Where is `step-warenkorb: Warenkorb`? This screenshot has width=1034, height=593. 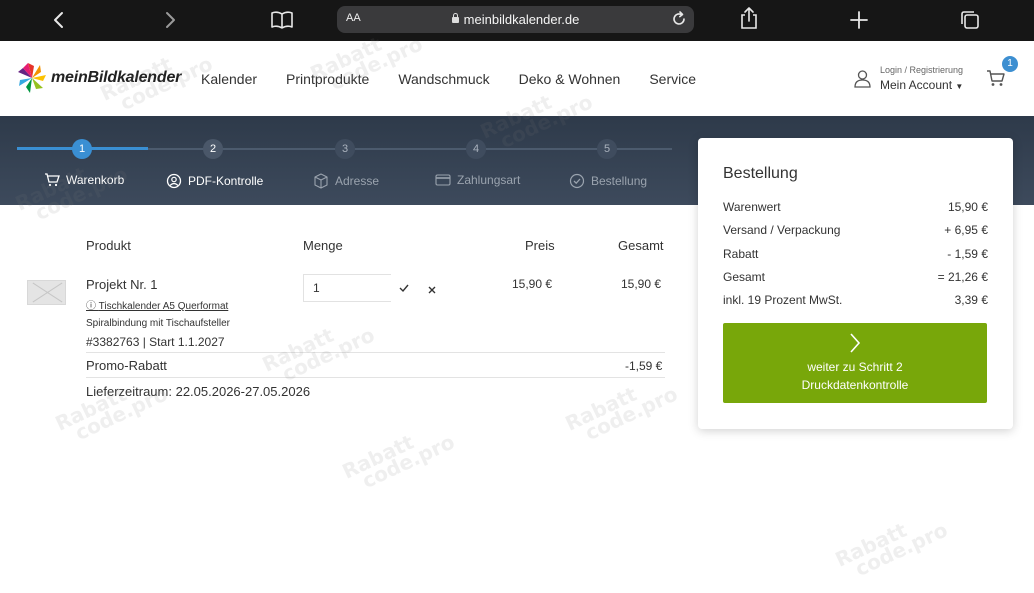 step-warenkorb: Warenkorb is located at coordinates (84, 180).